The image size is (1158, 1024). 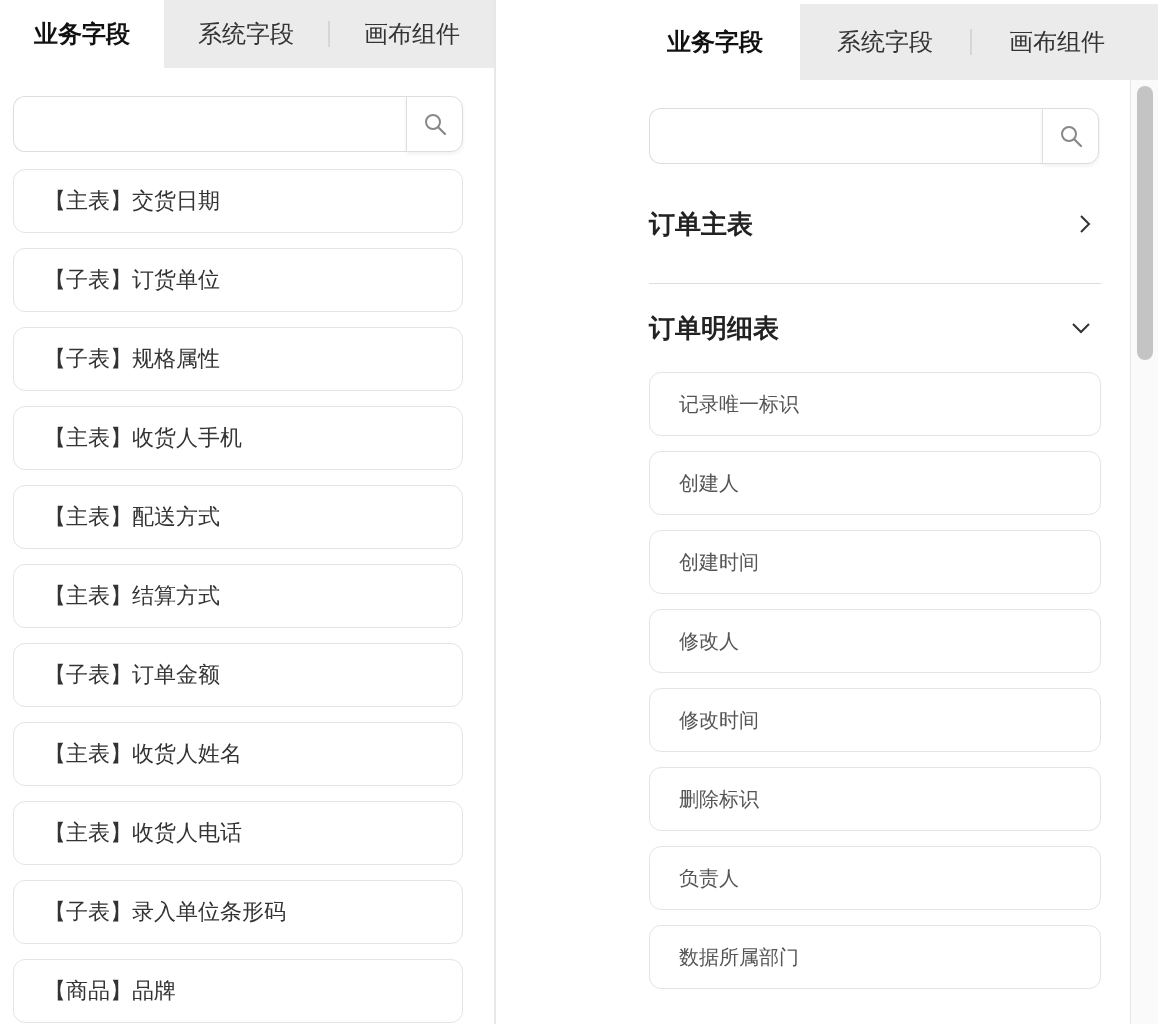 What do you see at coordinates (875, 799) in the screenshot?
I see `field-item: 删除标识` at bounding box center [875, 799].